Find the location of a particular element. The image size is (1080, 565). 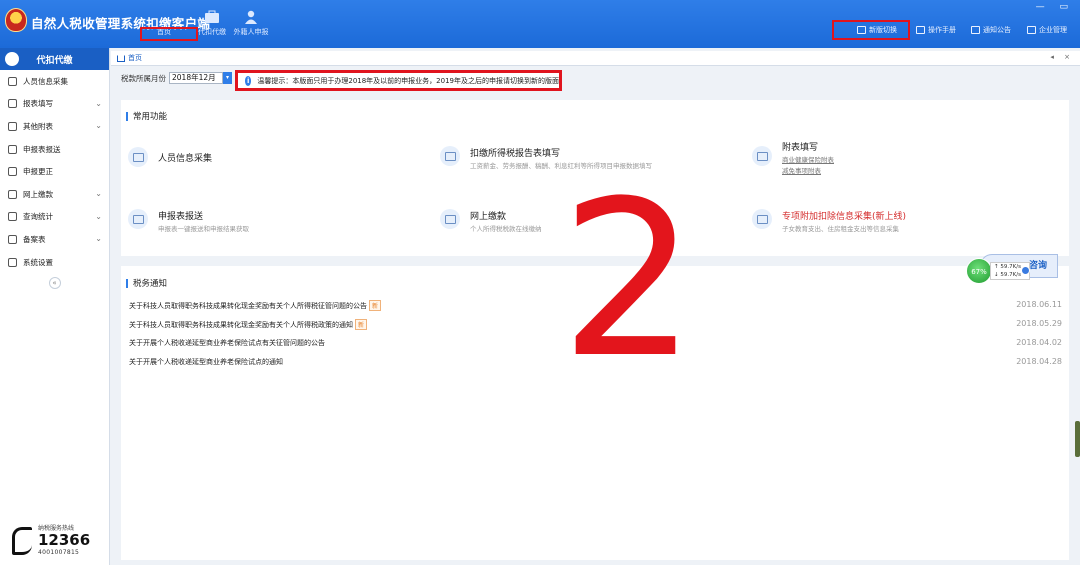

common-functions-title: 常用功能 is located at coordinates (146, 116).